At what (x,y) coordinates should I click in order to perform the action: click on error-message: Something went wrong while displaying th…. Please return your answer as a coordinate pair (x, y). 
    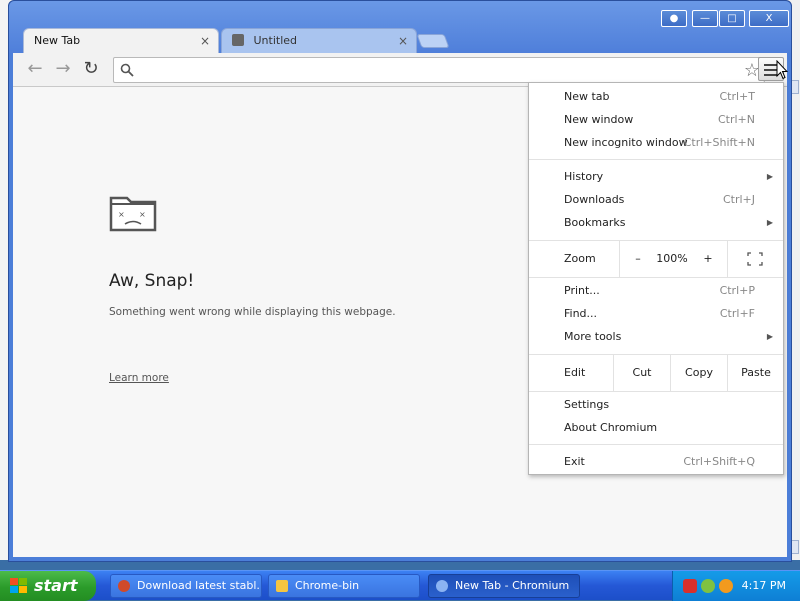
    Looking at the image, I should click on (252, 312).